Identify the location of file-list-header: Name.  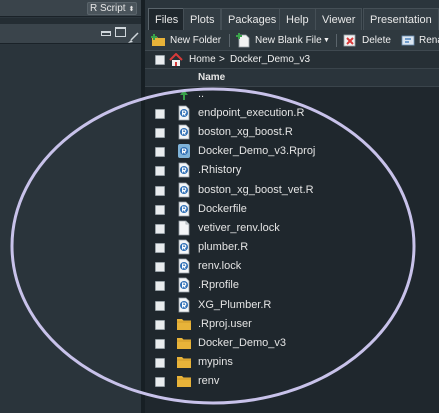
(292, 78).